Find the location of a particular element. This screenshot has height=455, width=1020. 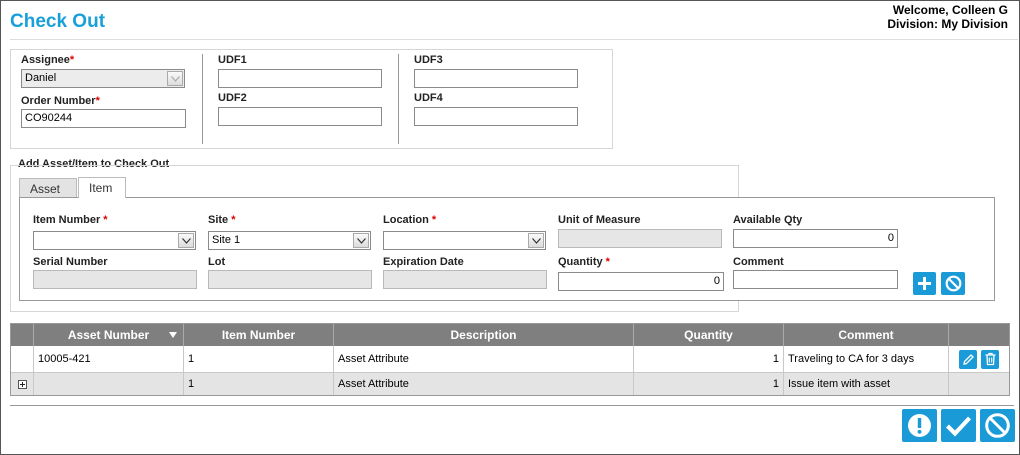

order-number-label: Order Number* is located at coordinates (60, 101).